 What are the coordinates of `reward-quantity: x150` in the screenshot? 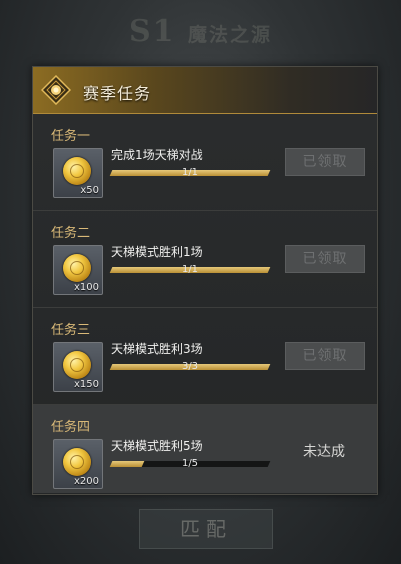 It's located at (86, 384).